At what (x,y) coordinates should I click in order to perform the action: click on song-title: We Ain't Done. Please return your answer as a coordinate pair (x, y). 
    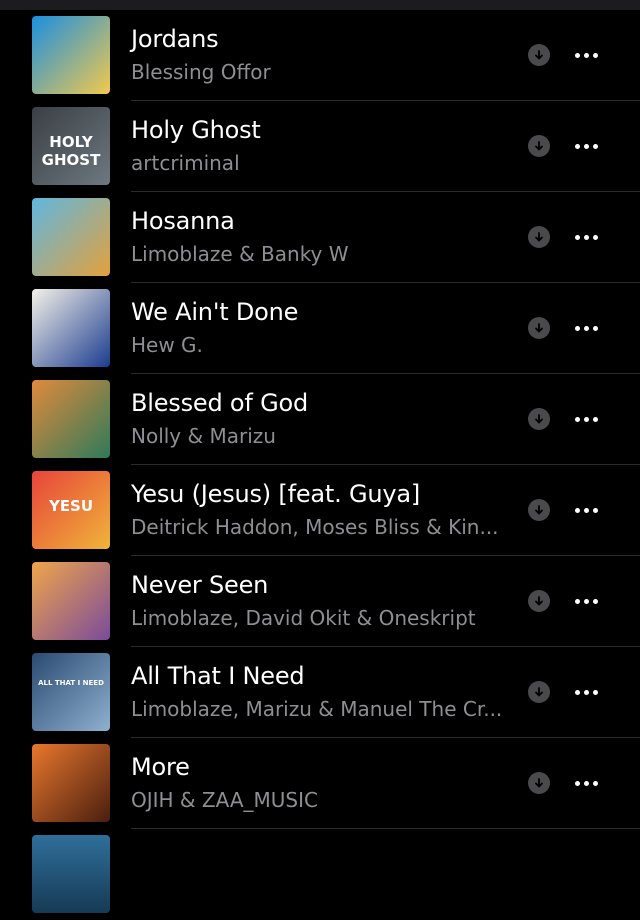
    Looking at the image, I should click on (215, 312).